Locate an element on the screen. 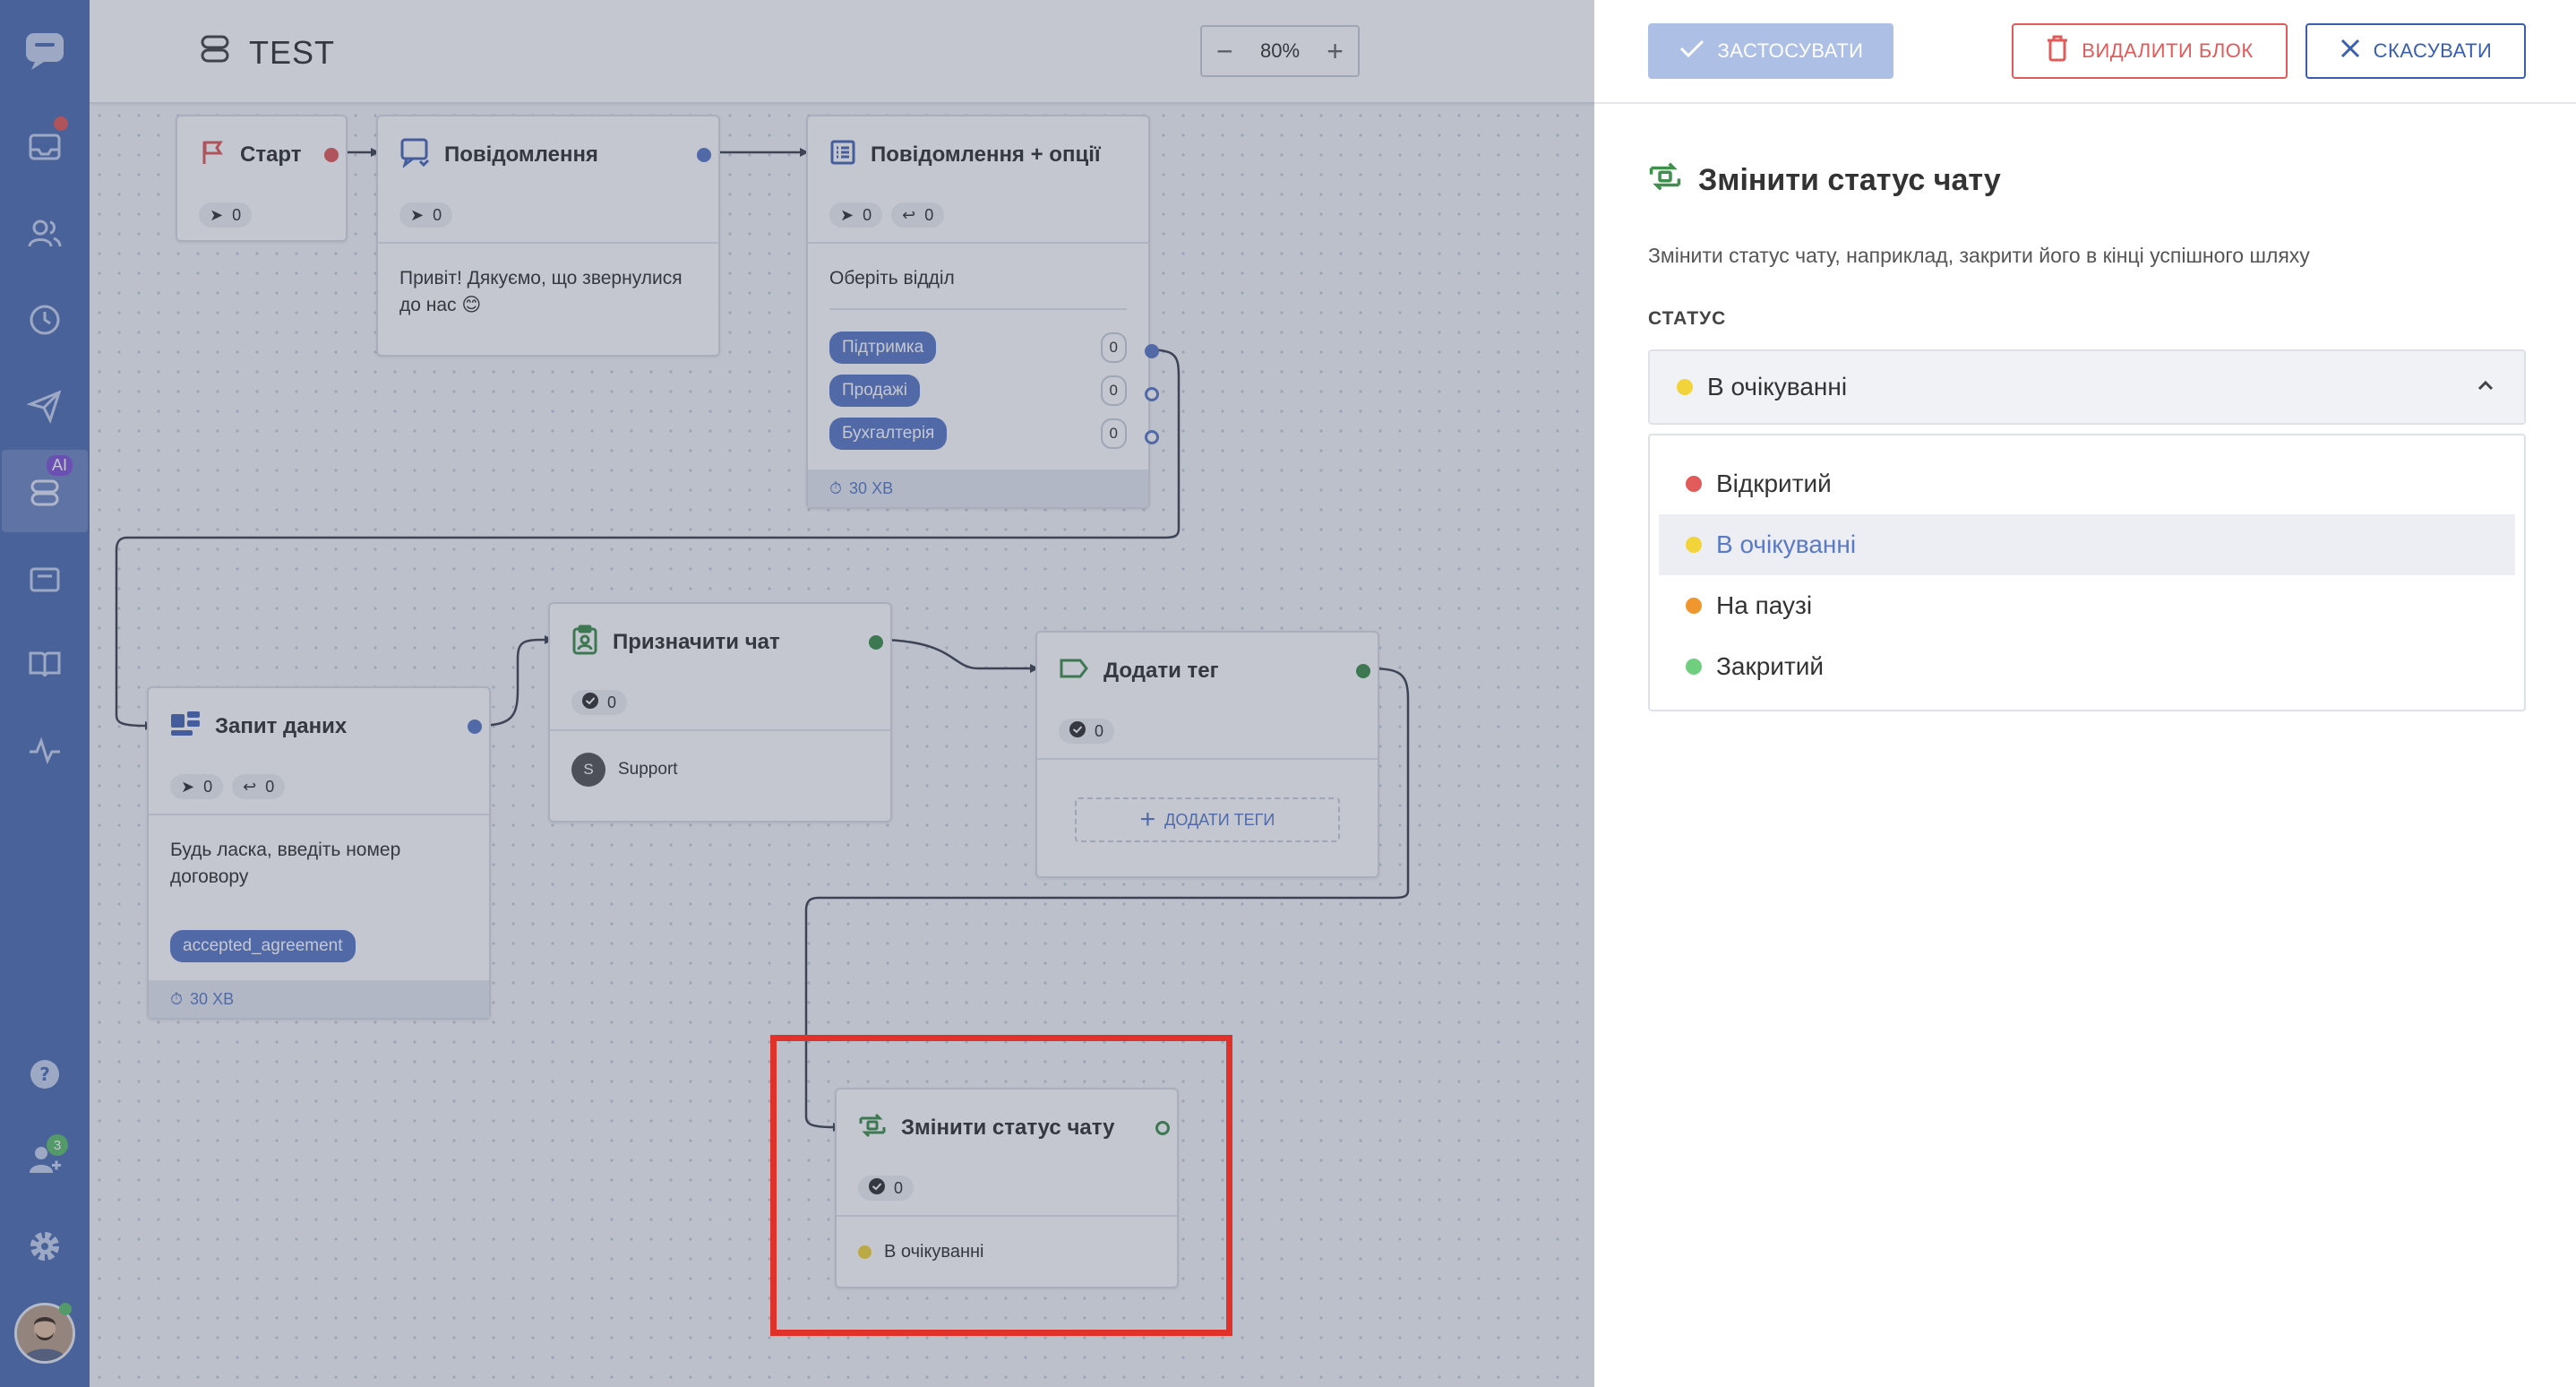  agent-name: Support is located at coordinates (648, 769).